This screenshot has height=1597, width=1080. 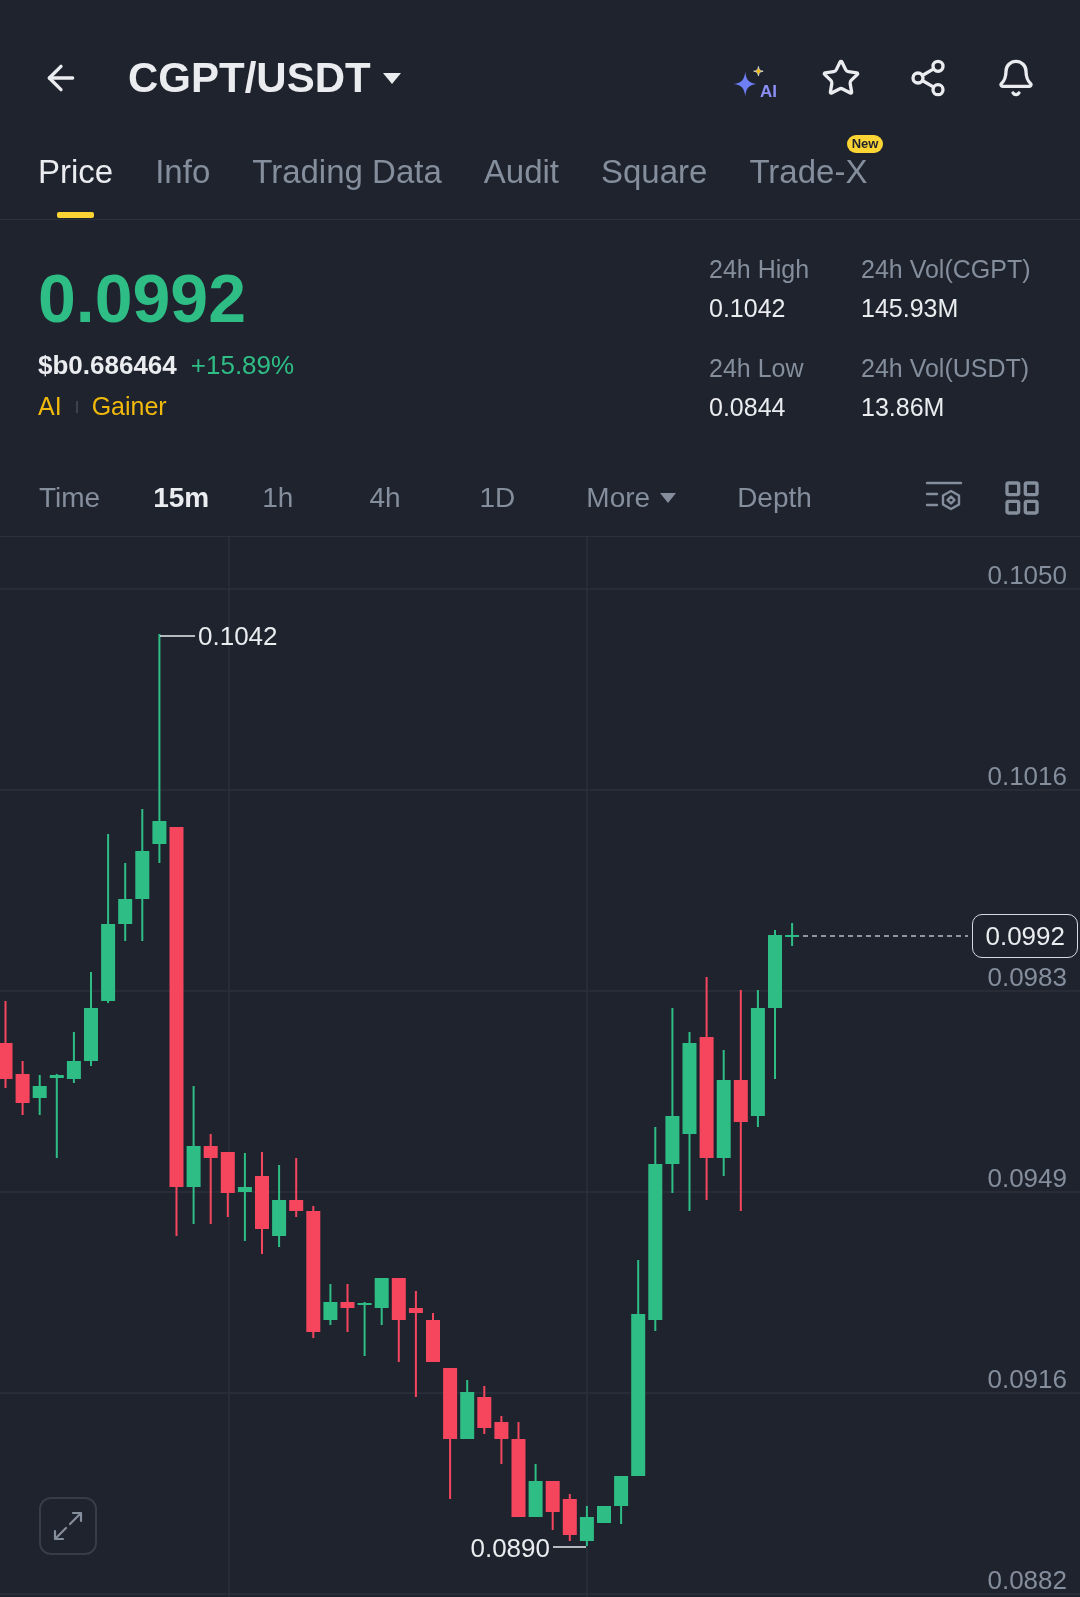 What do you see at coordinates (278, 498) in the screenshot?
I see `interval-tab: 1h` at bounding box center [278, 498].